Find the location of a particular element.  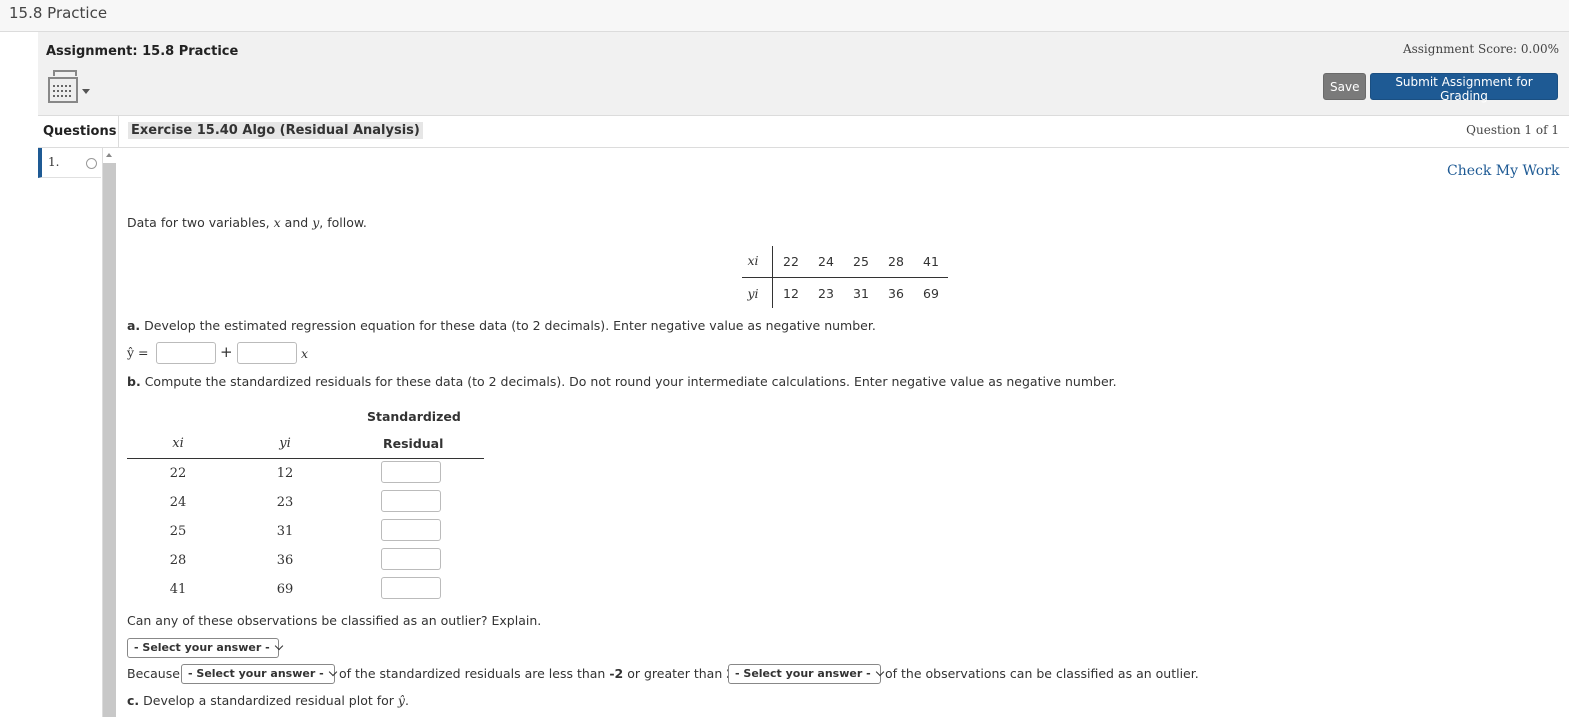

exercise-title: Exercise 15.40 Algo (Residual Analysis) is located at coordinates (275, 130).